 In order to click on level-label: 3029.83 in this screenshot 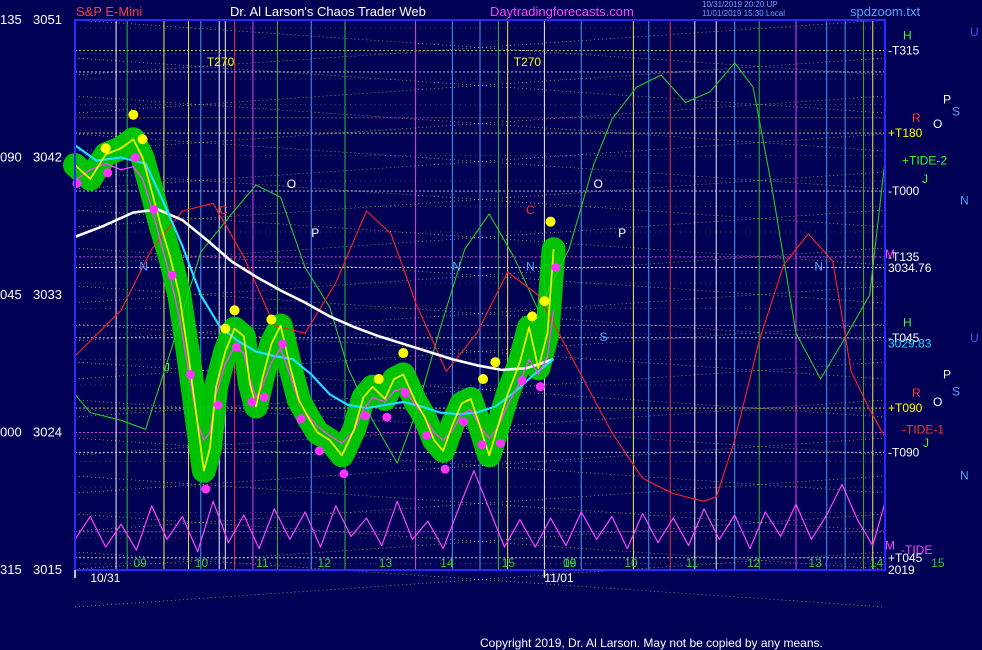, I will do `click(910, 343)`.